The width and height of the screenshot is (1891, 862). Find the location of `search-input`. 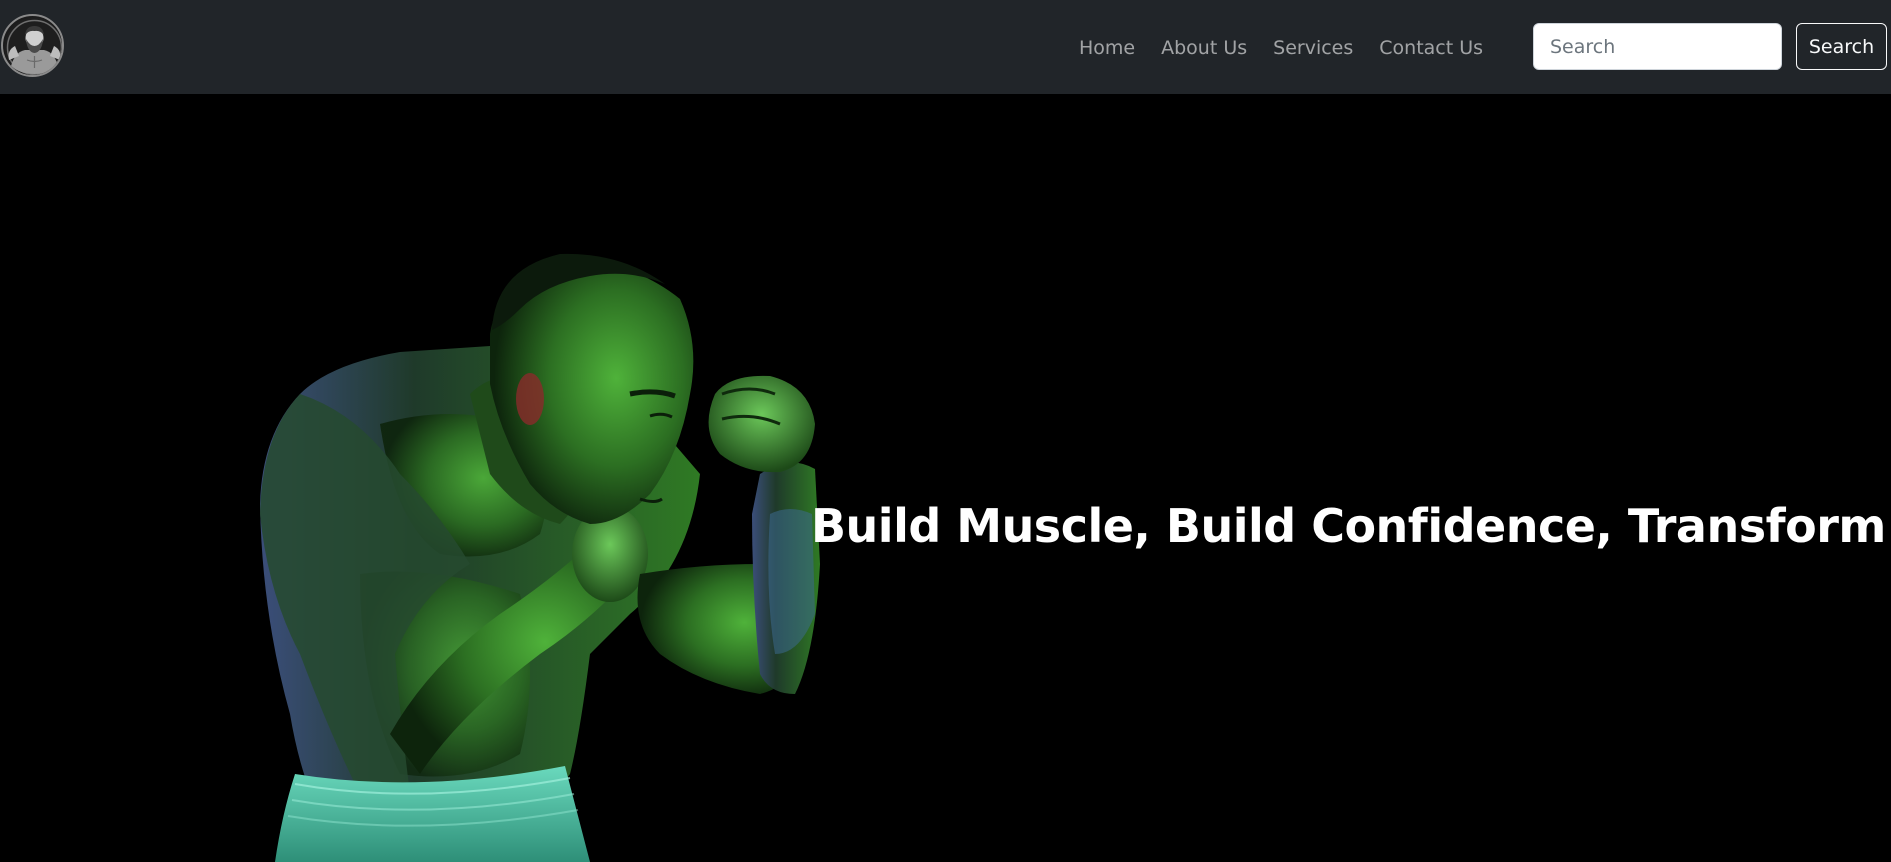

search-input is located at coordinates (1657, 46).